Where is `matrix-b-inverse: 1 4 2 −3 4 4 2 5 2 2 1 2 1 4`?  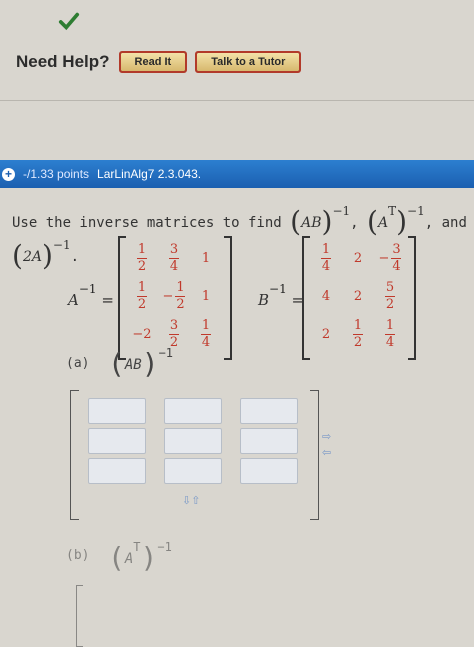 matrix-b-inverse: 1 4 2 −3 4 4 2 5 2 2 1 2 1 4 is located at coordinates (359, 298).